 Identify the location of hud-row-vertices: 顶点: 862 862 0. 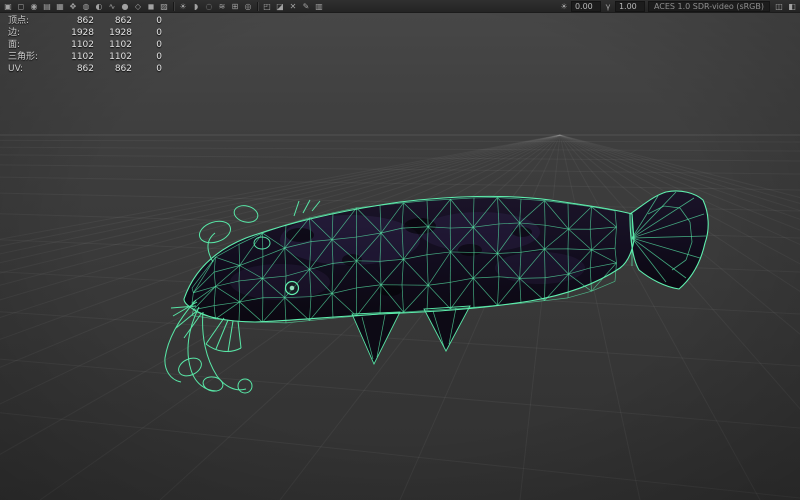
(85, 21).